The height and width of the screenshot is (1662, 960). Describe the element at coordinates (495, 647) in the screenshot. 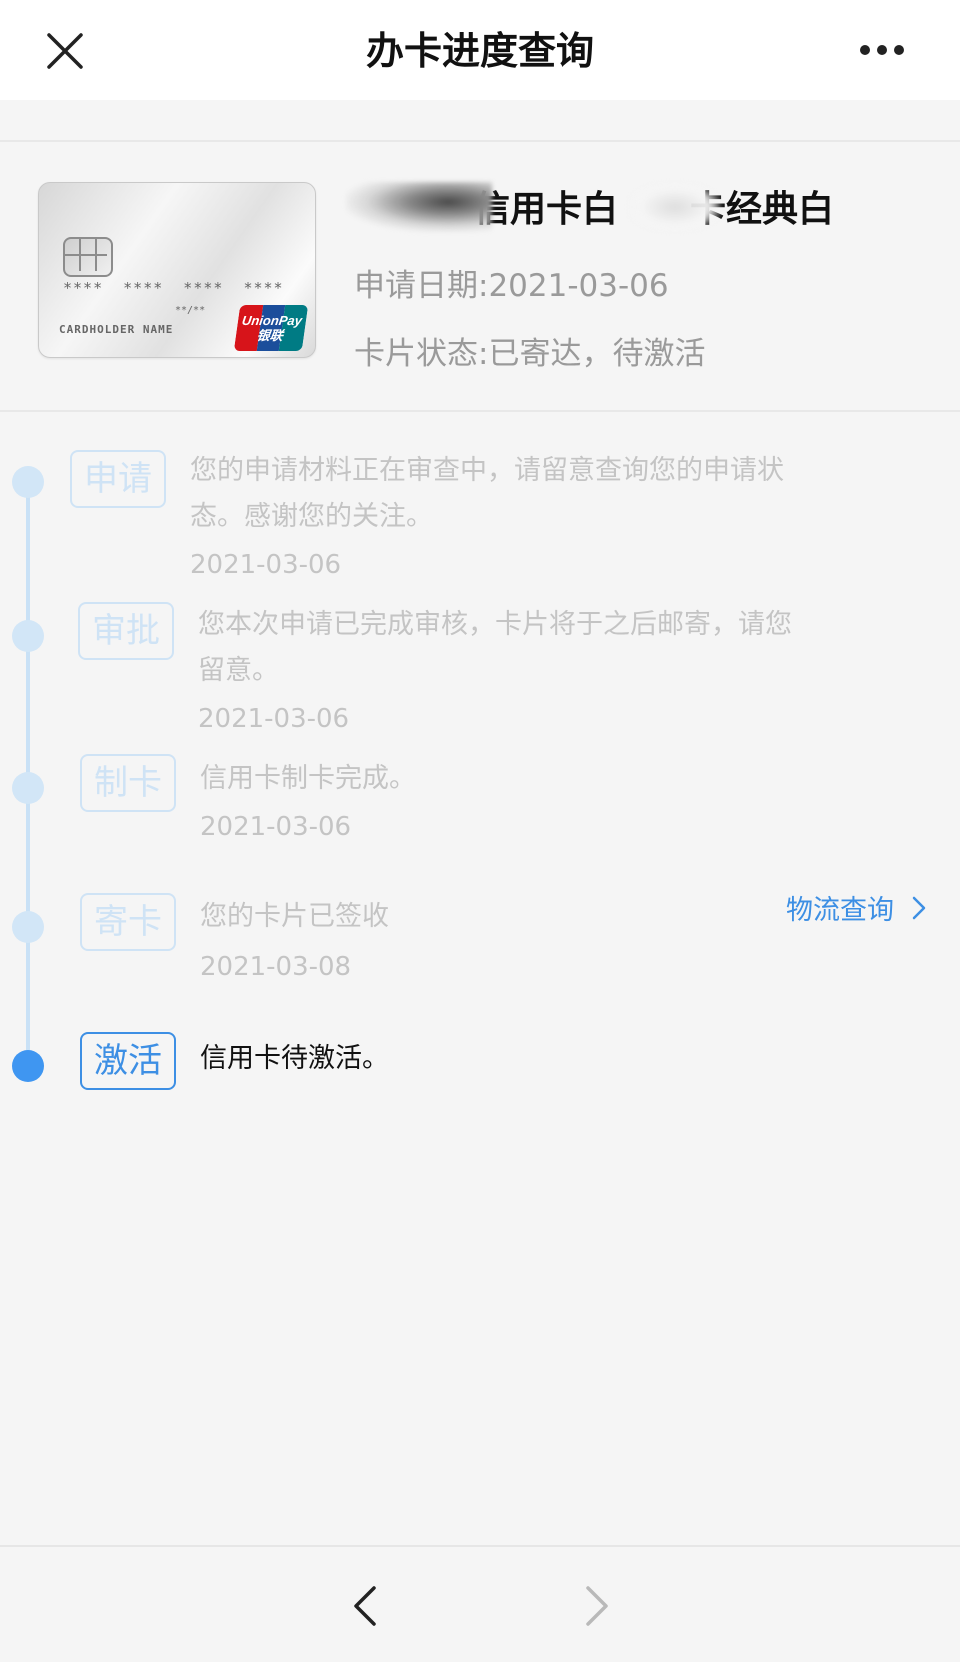

I see `step-description: 您本次申请已完成审核，卡片将于之后邮寄，请您 留意。` at that location.